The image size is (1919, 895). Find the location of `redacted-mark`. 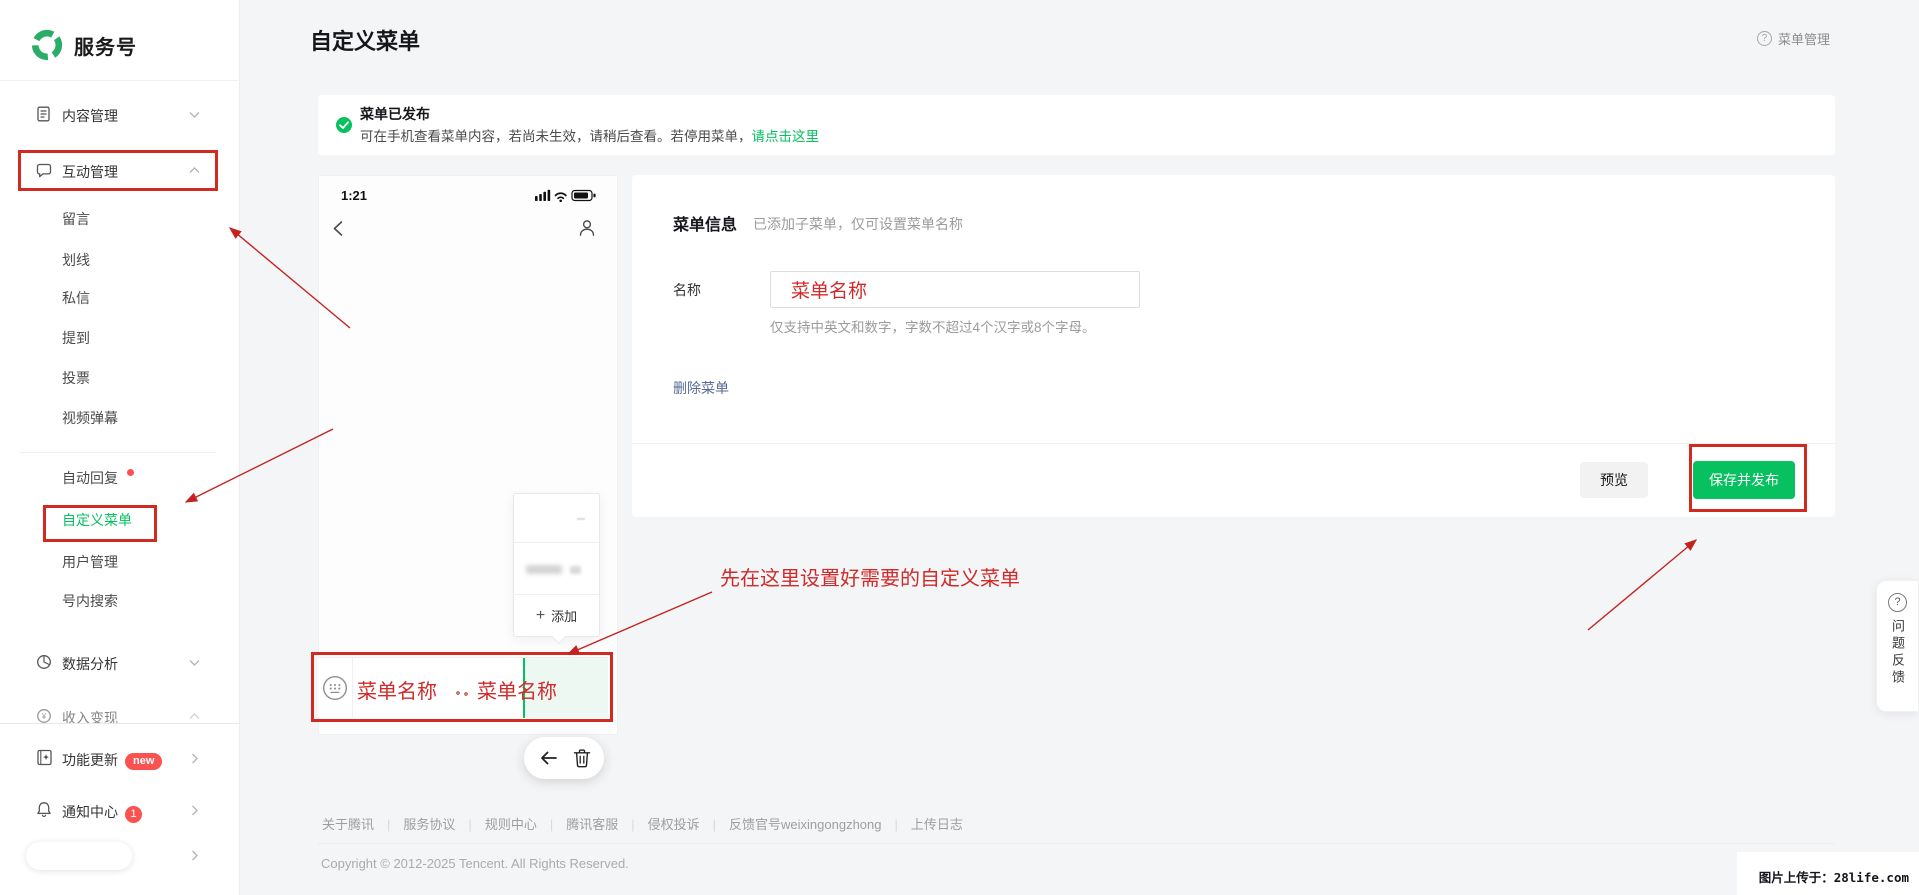

redacted-mark is located at coordinates (581, 519).